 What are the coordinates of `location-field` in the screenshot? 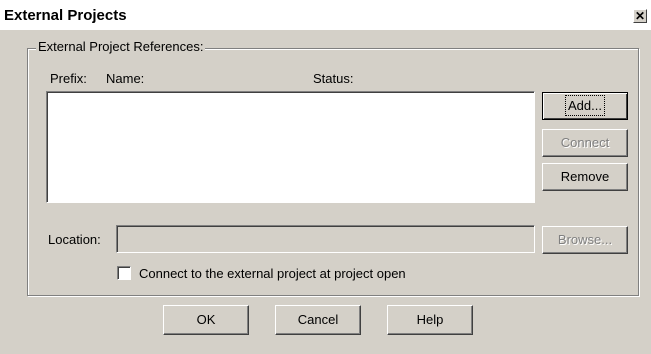 It's located at (325, 239).